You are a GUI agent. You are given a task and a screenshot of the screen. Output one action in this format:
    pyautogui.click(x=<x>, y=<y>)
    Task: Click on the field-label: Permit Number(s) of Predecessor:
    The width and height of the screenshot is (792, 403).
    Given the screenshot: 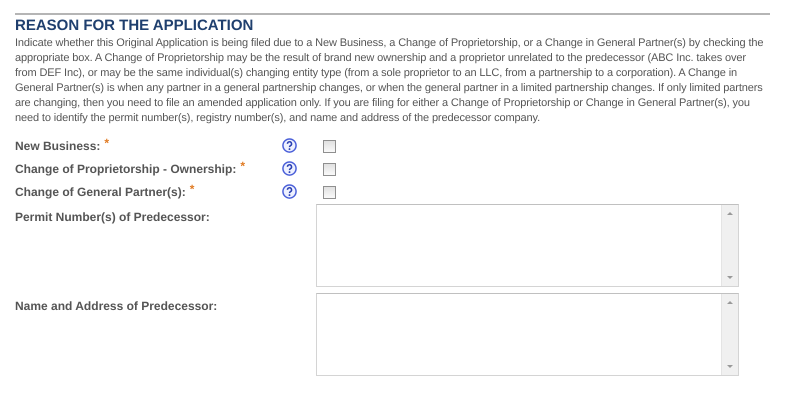 What is the action you would take?
    pyautogui.click(x=112, y=217)
    